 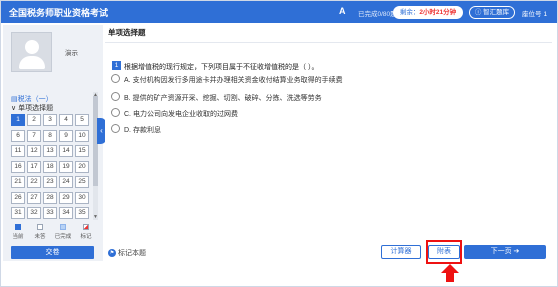 I want to click on question-number-cell: 4, so click(x=66, y=120).